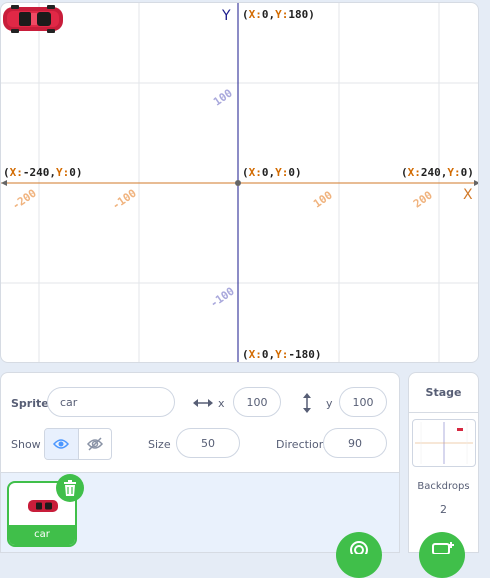  Describe the element at coordinates (226, 16) in the screenshot. I see `y-axis-letter: Y` at that location.